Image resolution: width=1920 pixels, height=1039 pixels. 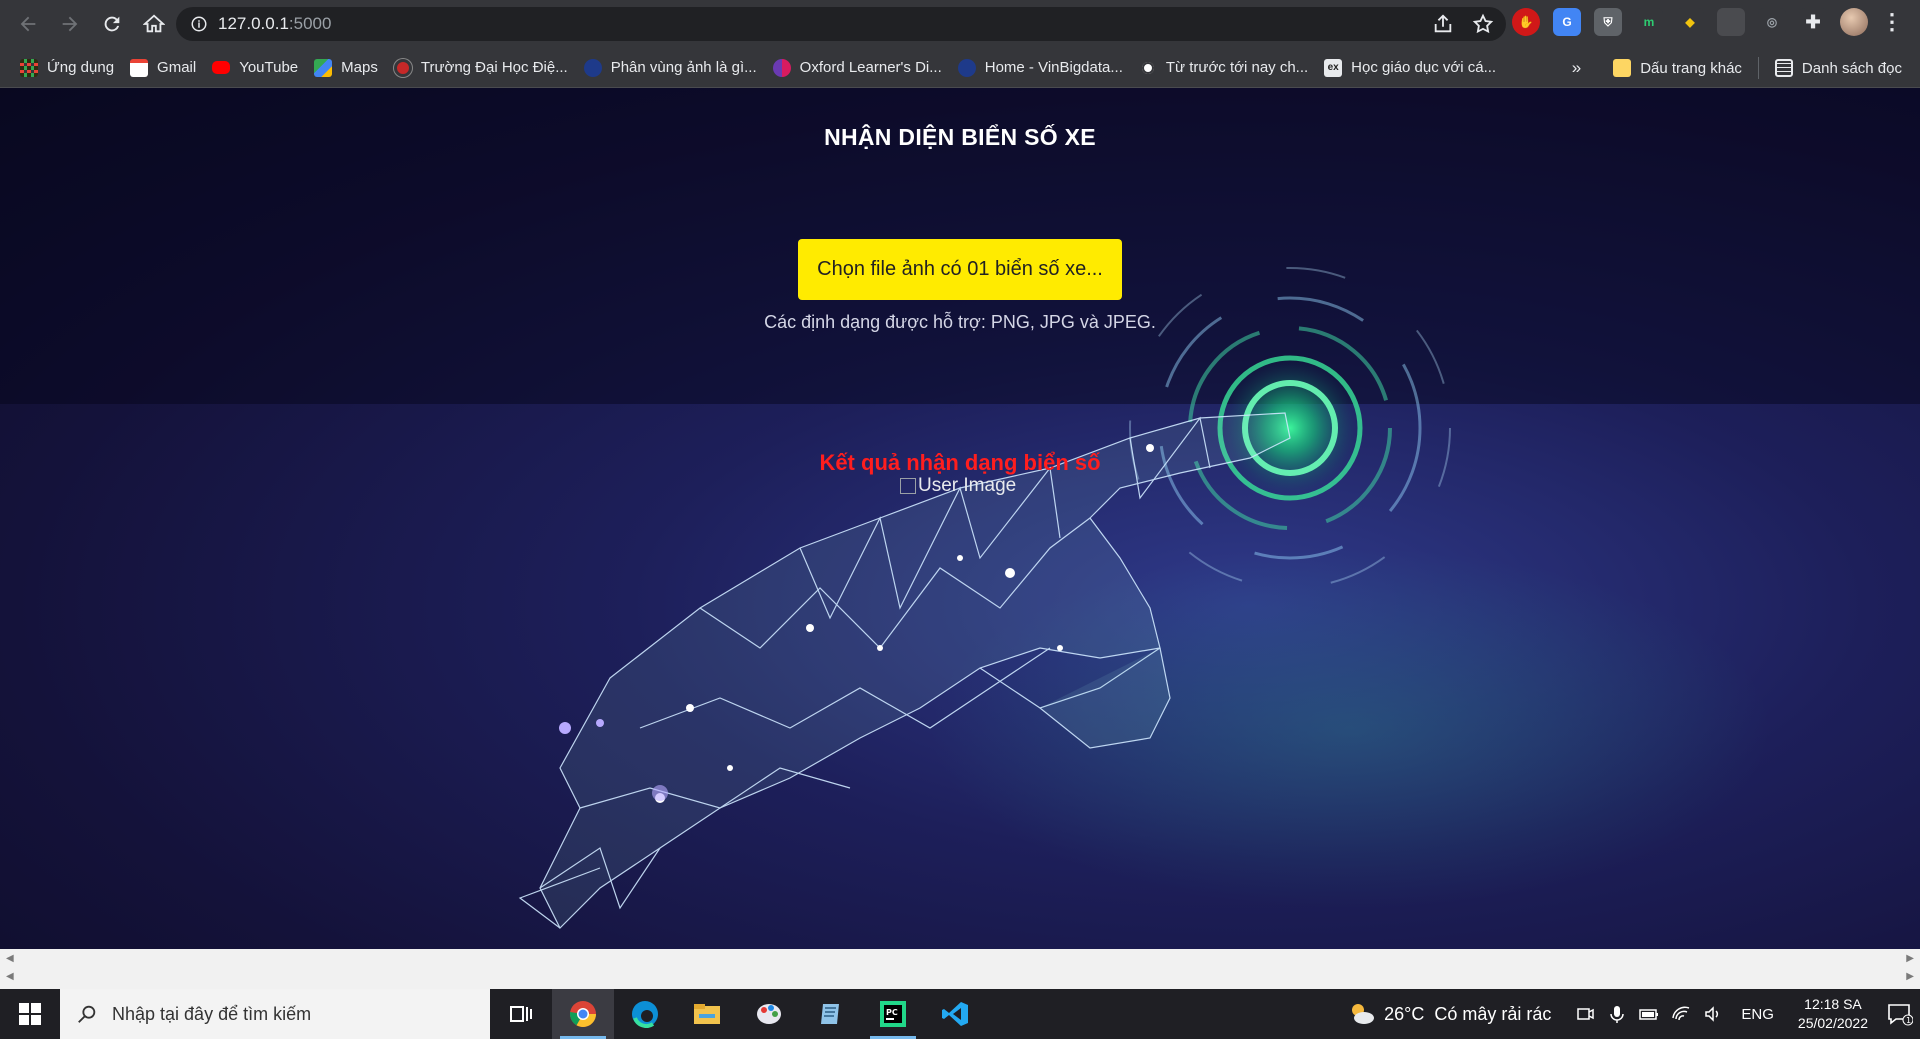 What do you see at coordinates (1585, 1014) in the screenshot?
I see `meet-now-icon` at bounding box center [1585, 1014].